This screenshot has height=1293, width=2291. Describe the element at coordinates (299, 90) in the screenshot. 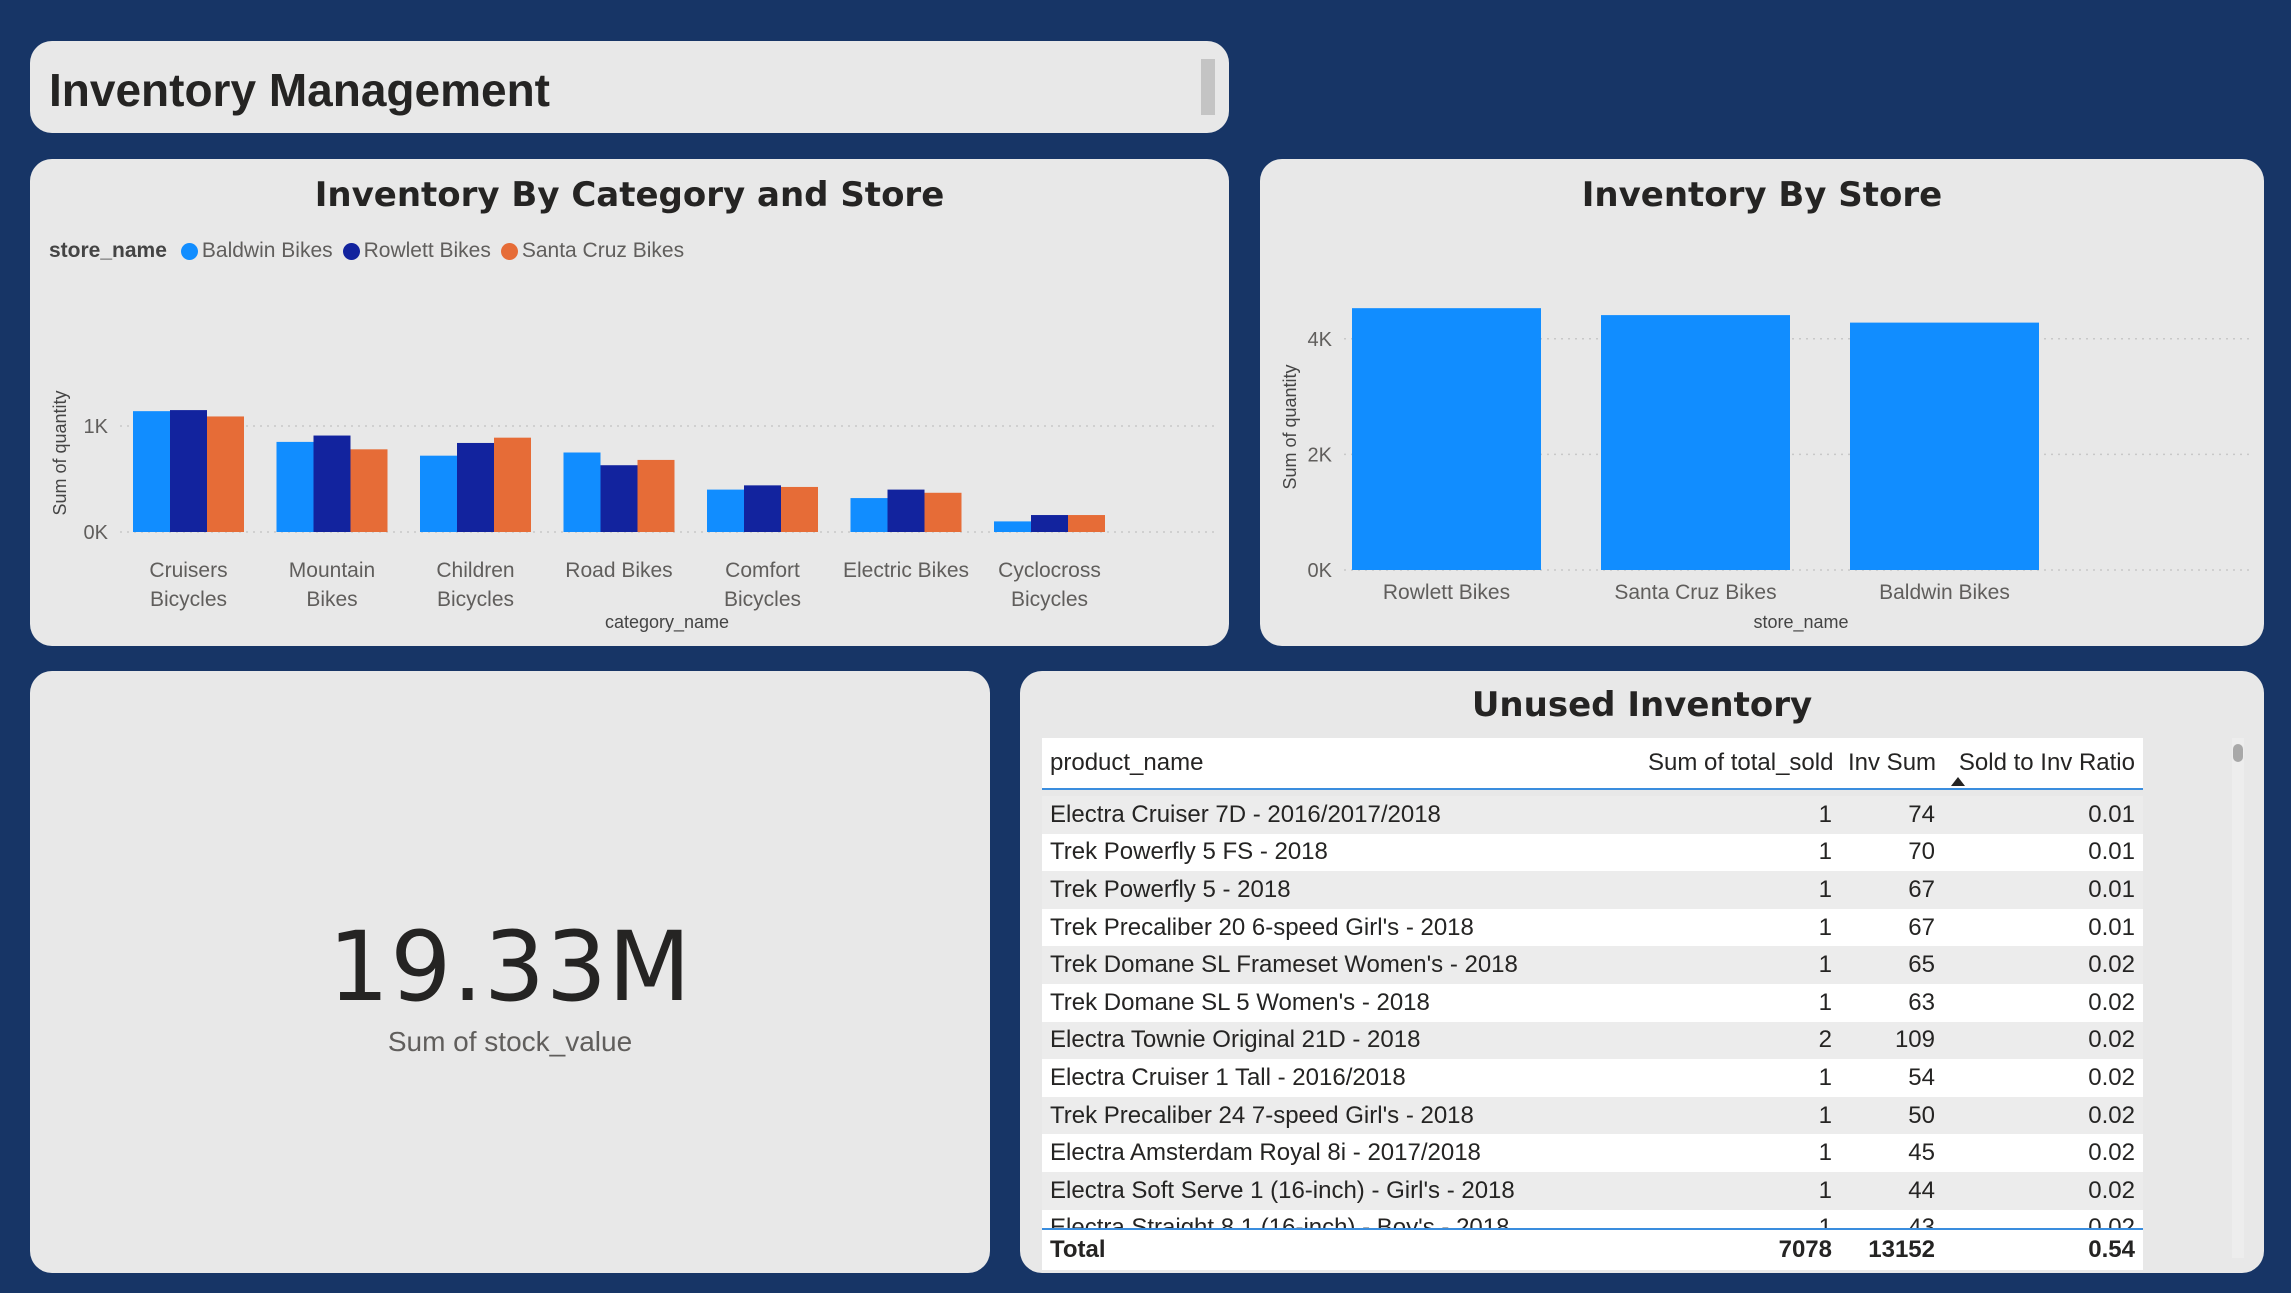

I see `page-title: Inventory Management` at that location.